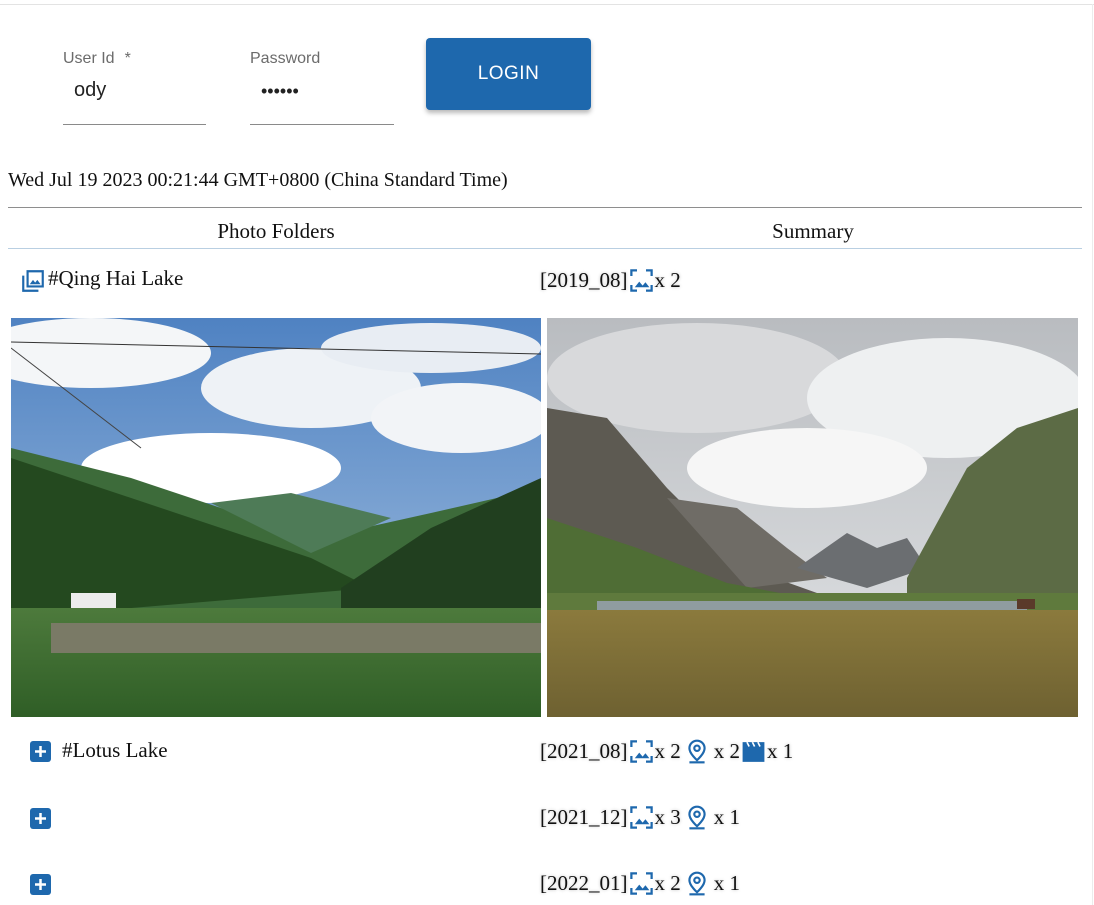 The height and width of the screenshot is (905, 1094). Describe the element at coordinates (322, 124) in the screenshot. I see `password-underline` at that location.